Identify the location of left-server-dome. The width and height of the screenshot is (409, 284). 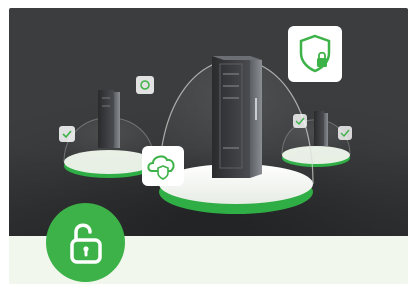
(109, 134).